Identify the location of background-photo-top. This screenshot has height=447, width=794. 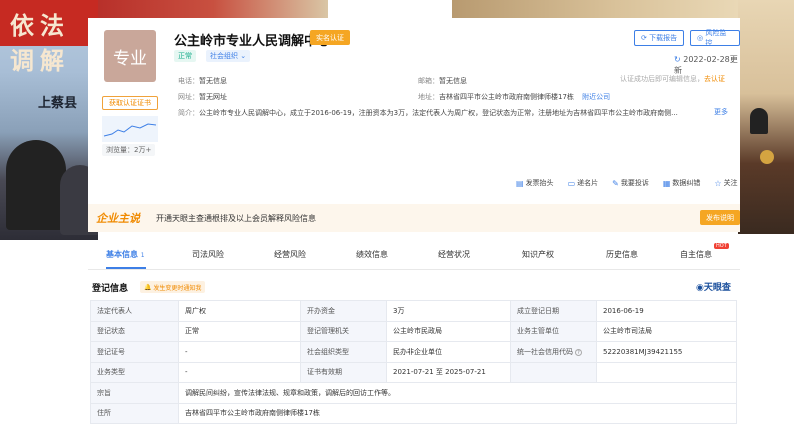
(213, 10).